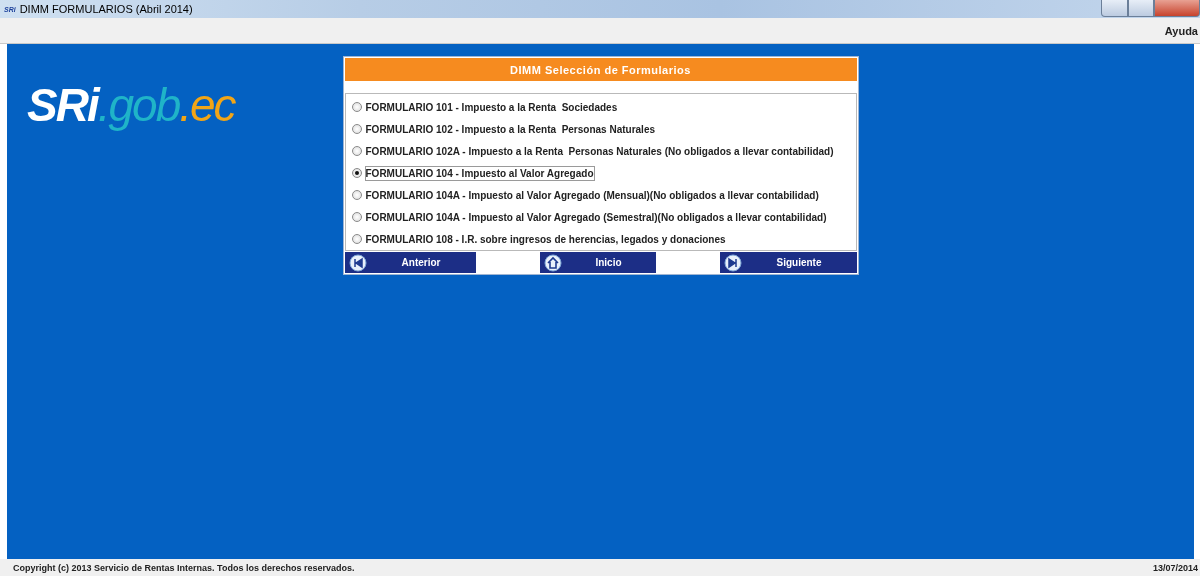 This screenshot has height=576, width=1200. What do you see at coordinates (184, 567) in the screenshot?
I see `copyright-text: Copyright (c) 2013 Servicio de Rentas Internas. Todos los derechos reservados.` at bounding box center [184, 567].